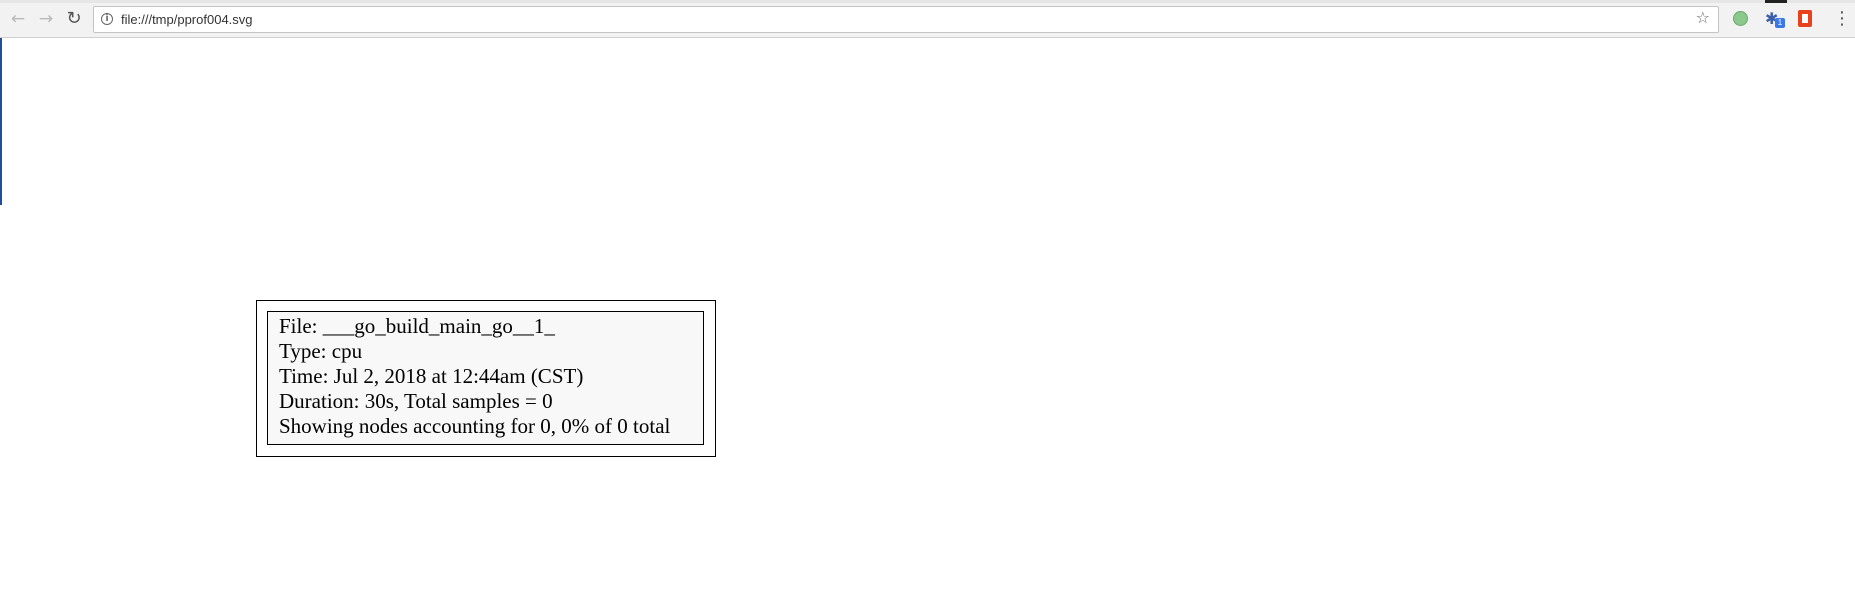  I want to click on forward-arrow-icon: →, so click(46, 19).